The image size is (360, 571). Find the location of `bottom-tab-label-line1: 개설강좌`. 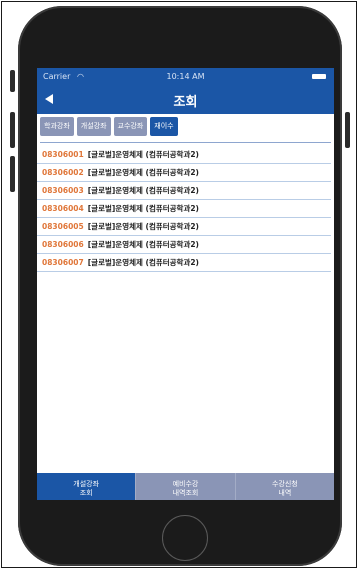

bottom-tab-label-line1: 개설강좌 is located at coordinates (86, 483).